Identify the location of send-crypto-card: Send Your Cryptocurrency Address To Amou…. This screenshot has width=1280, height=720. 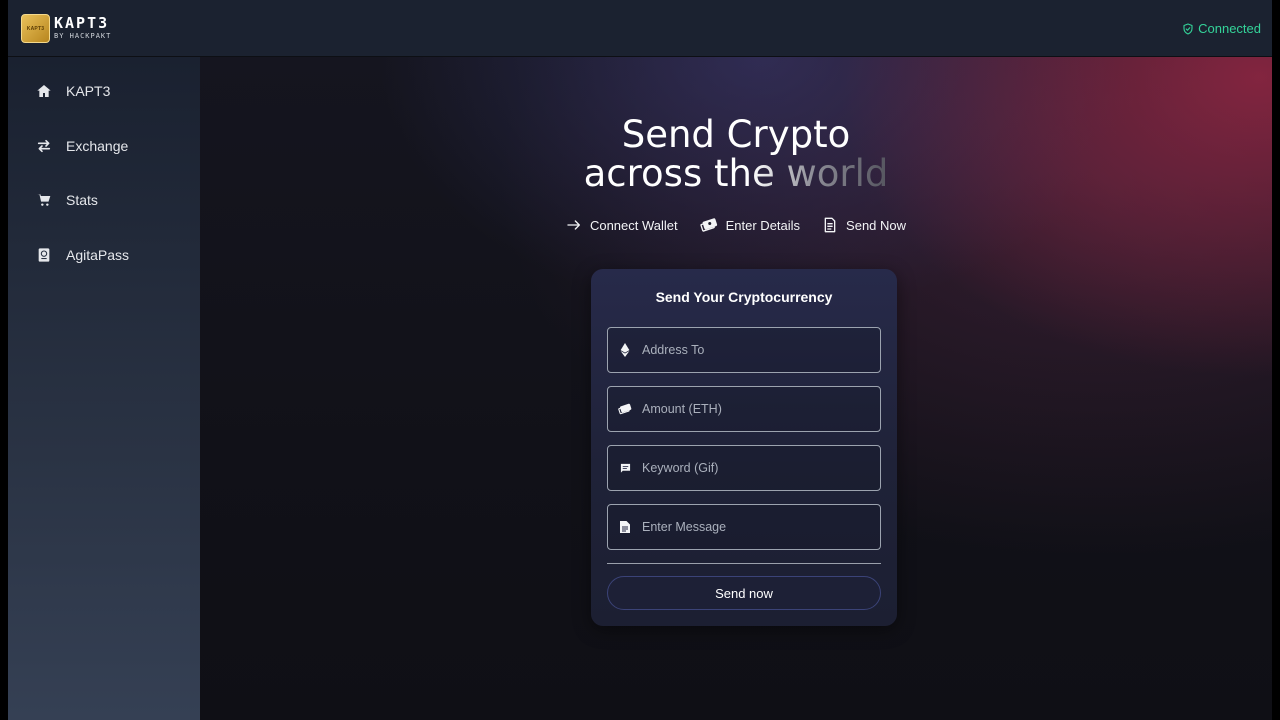
(744, 447).